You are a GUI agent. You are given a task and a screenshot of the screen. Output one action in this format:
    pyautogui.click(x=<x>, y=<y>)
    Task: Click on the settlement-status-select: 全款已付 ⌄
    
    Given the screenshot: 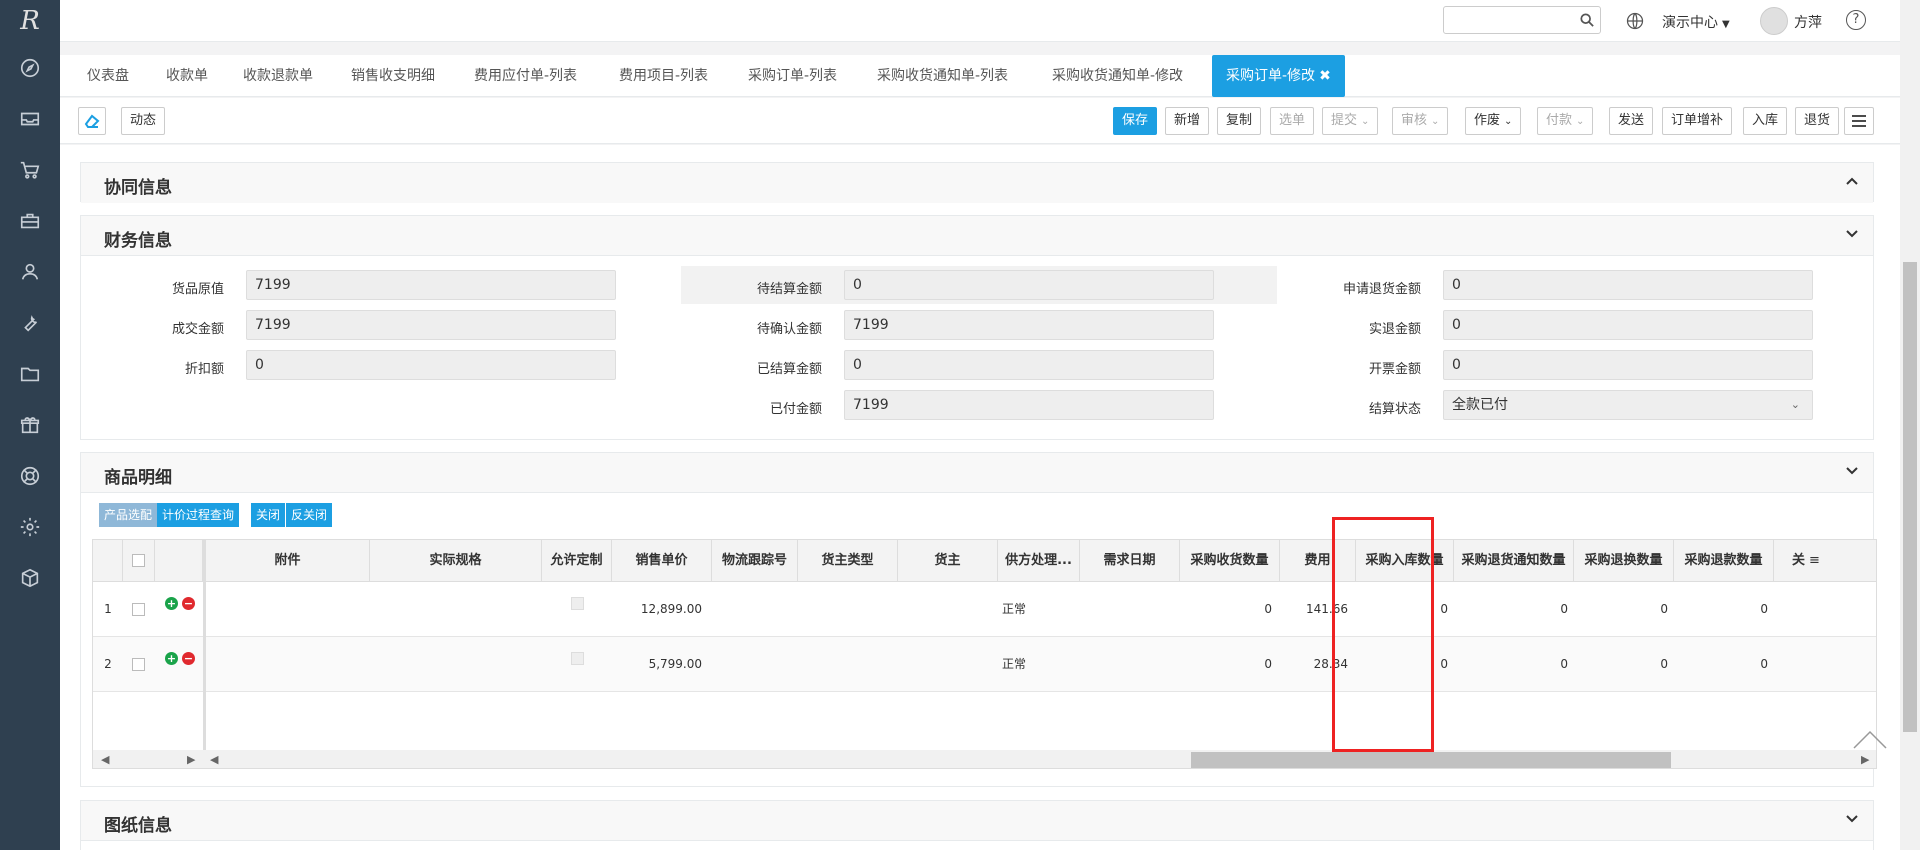 What is the action you would take?
    pyautogui.click(x=1628, y=405)
    